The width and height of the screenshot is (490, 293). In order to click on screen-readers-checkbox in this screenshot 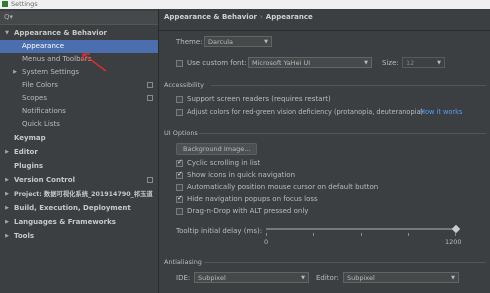, I will do `click(179, 99)`.